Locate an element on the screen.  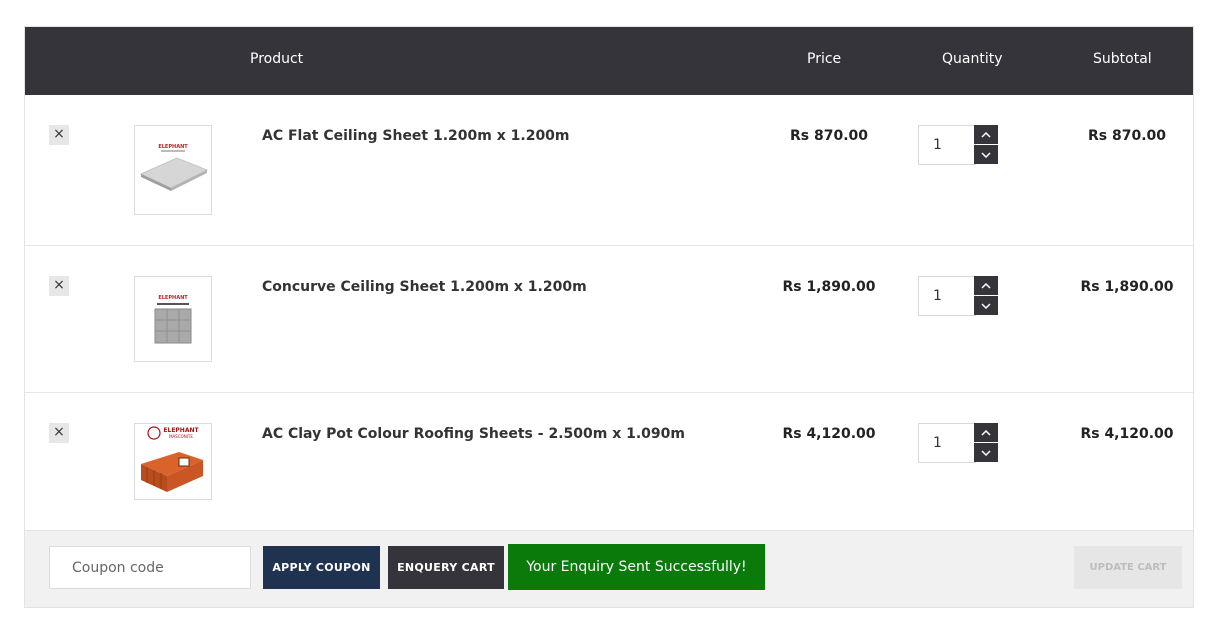
concurve-sheet-image: ELEPHANT is located at coordinates (173, 319).